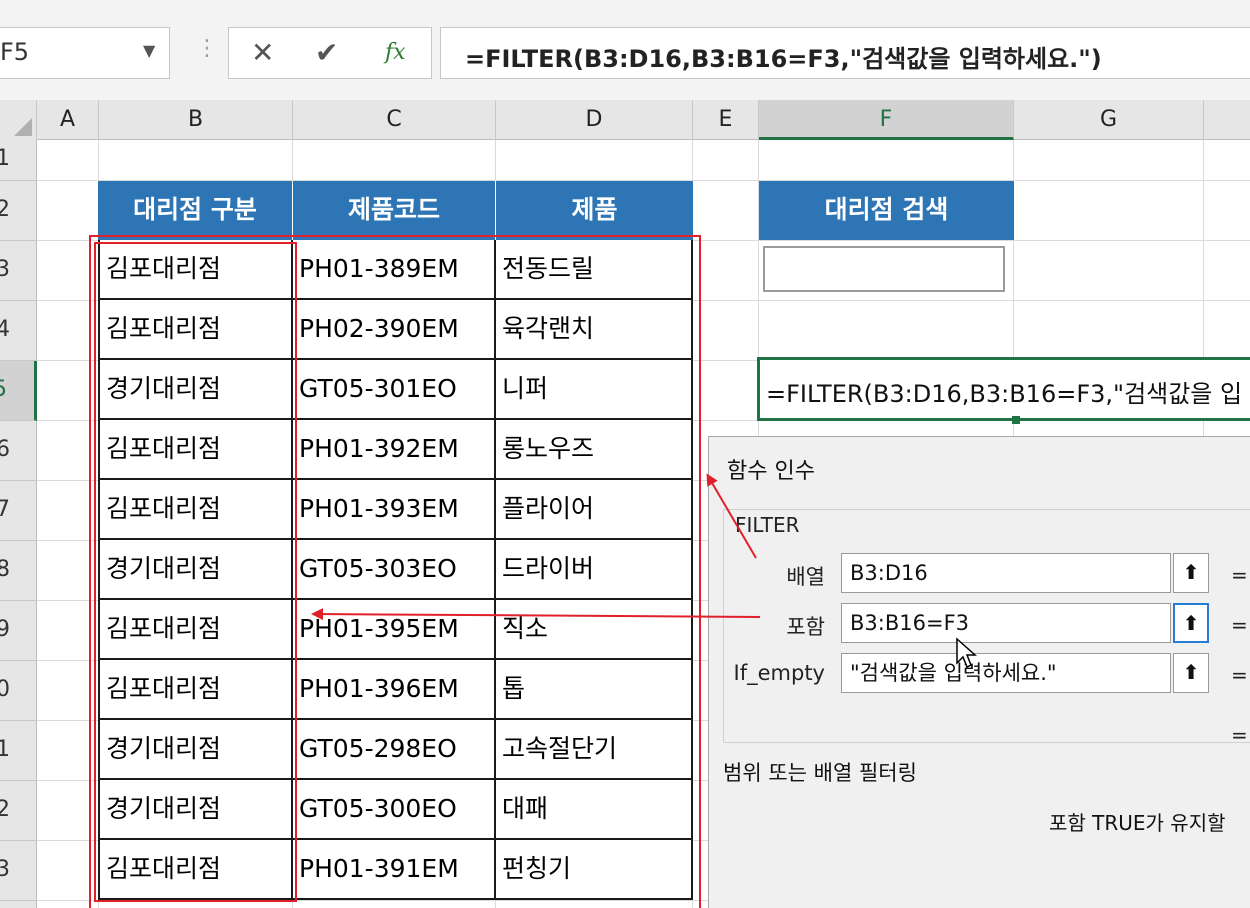  What do you see at coordinates (18, 691) in the screenshot?
I see `row-header-10: 10` at bounding box center [18, 691].